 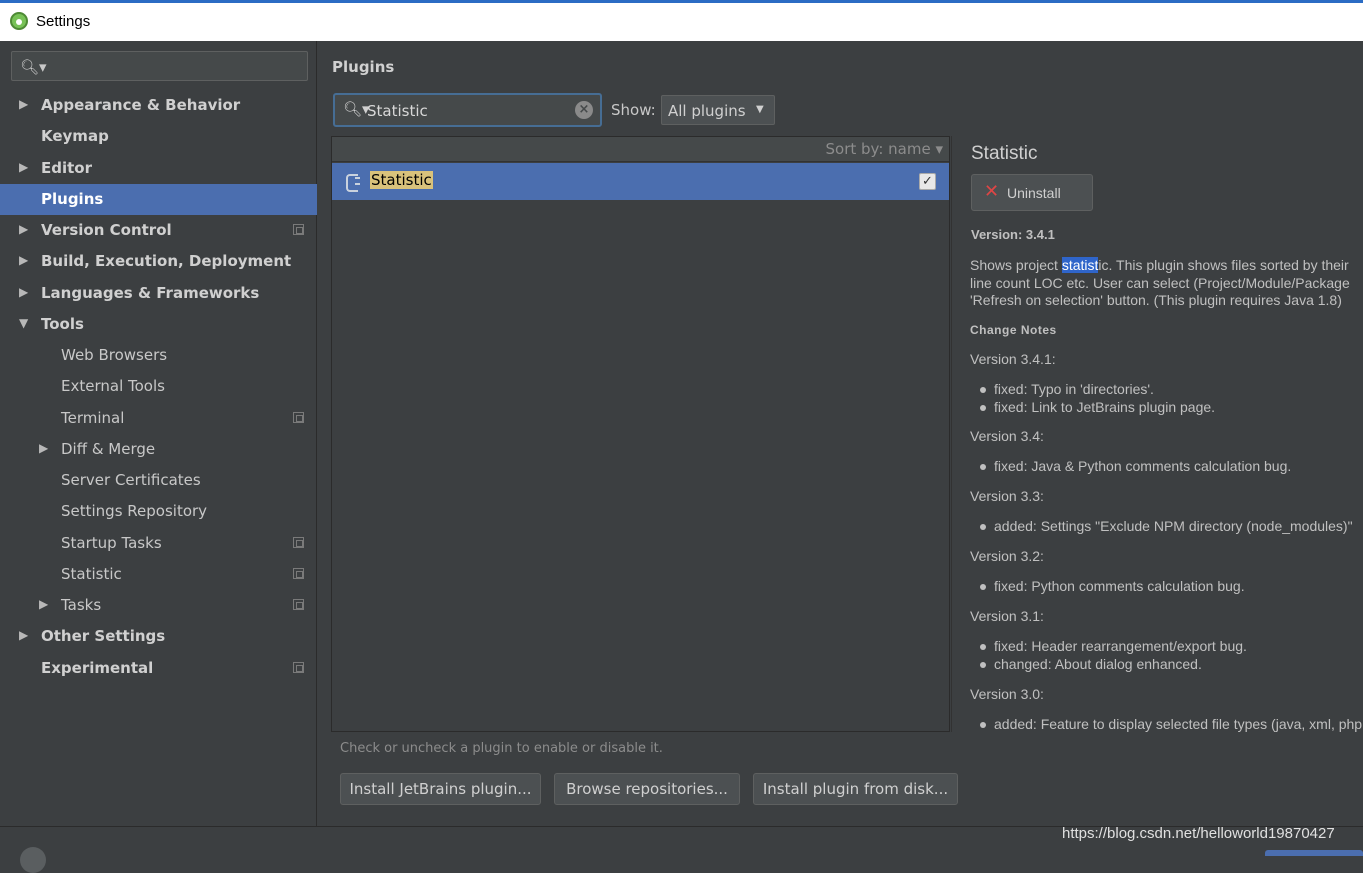 I want to click on clear-search-icon: ×, so click(x=584, y=110).